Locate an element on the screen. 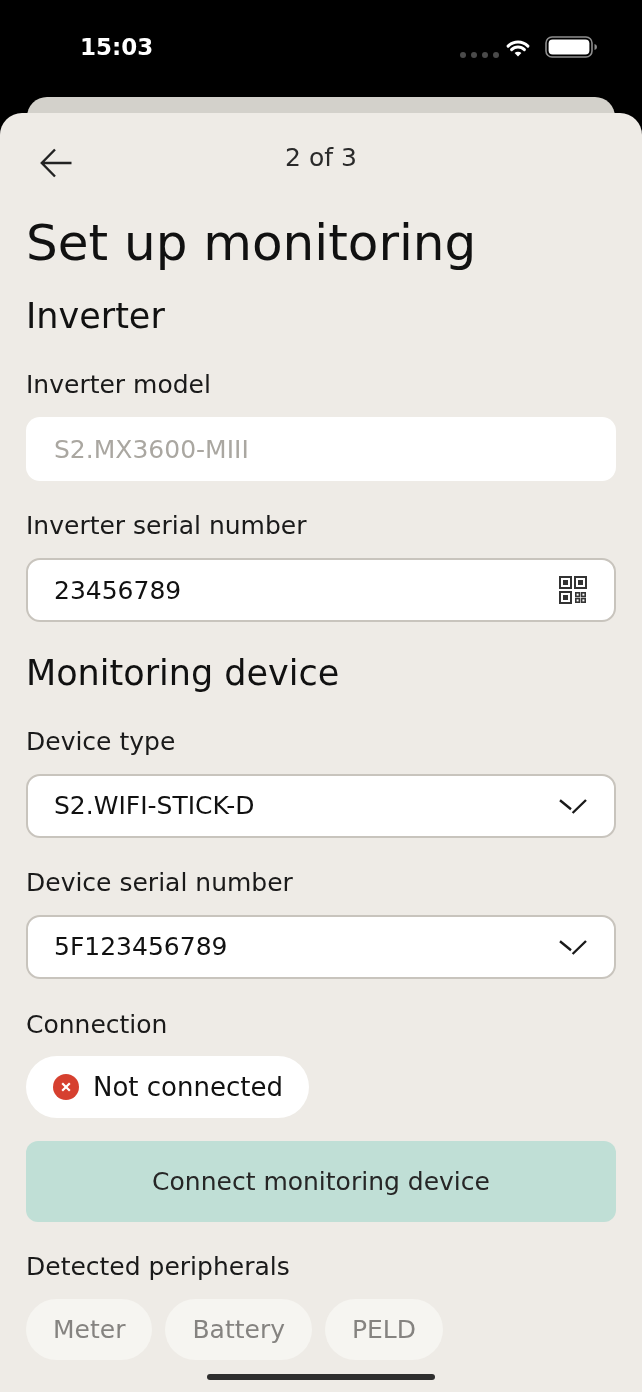 The height and width of the screenshot is (1392, 642). input-field: 23456789 is located at coordinates (321, 590).